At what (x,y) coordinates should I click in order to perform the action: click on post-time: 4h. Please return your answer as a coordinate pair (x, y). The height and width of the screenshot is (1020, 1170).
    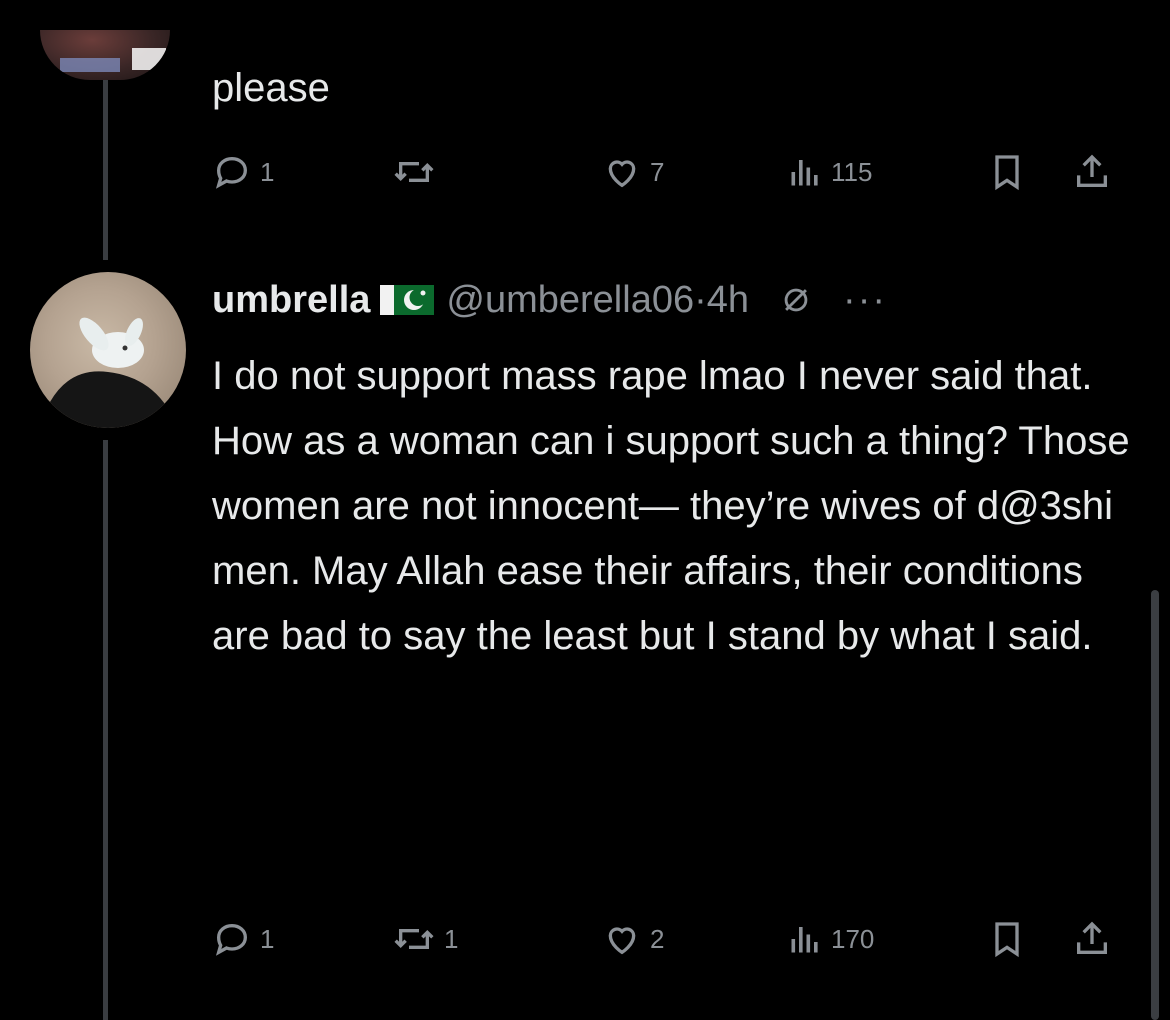
    Looking at the image, I should click on (728, 300).